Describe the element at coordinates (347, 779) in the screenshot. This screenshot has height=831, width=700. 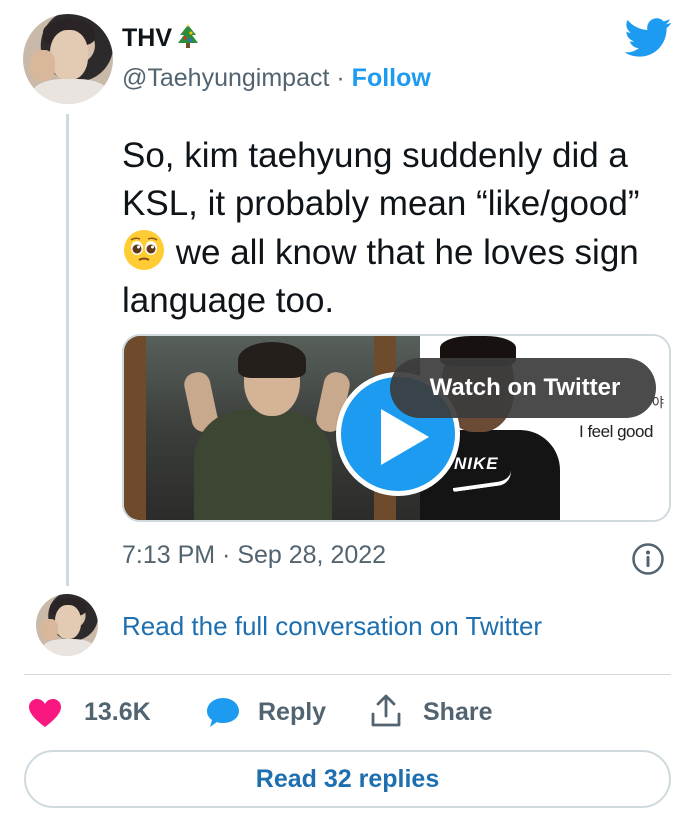
I see `read-replies-button: Read 32 replies` at that location.